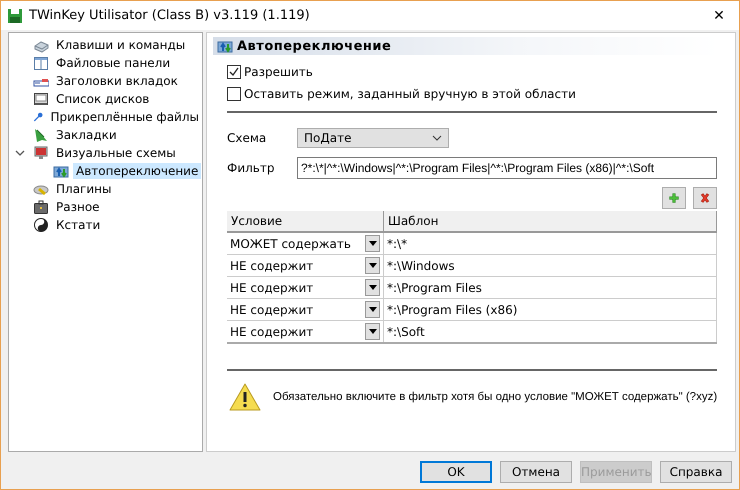 This screenshot has height=490, width=740. What do you see at coordinates (78, 207) in the screenshot?
I see `tree-item: Разное` at bounding box center [78, 207].